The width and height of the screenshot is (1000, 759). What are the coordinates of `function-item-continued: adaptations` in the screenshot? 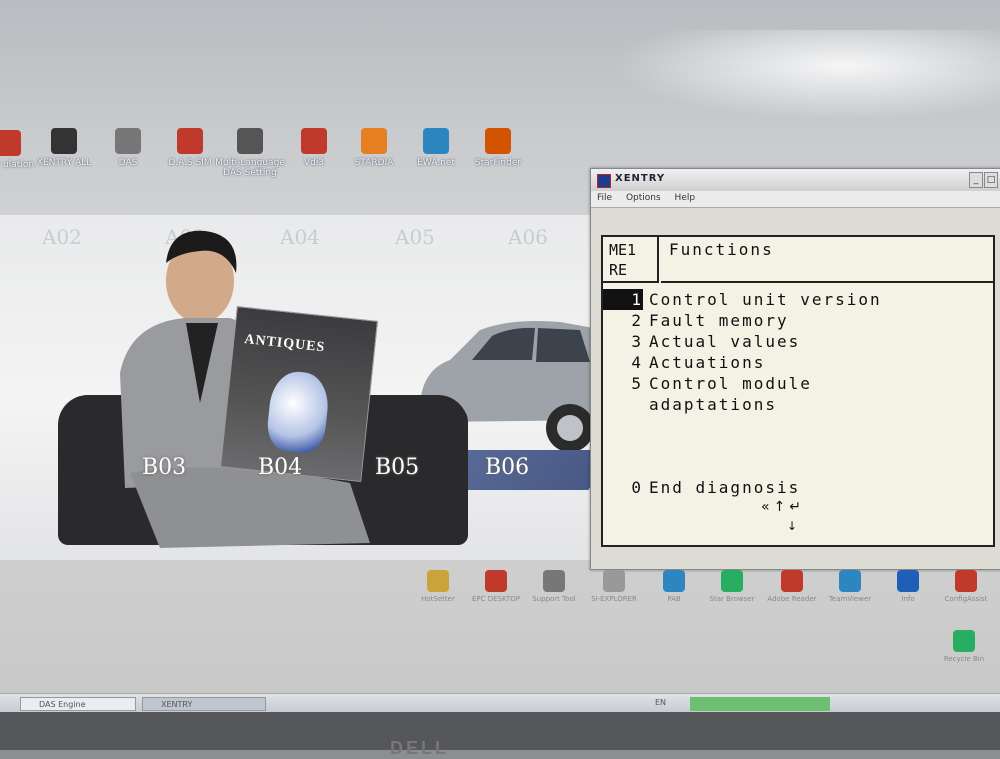 It's located at (798, 404).